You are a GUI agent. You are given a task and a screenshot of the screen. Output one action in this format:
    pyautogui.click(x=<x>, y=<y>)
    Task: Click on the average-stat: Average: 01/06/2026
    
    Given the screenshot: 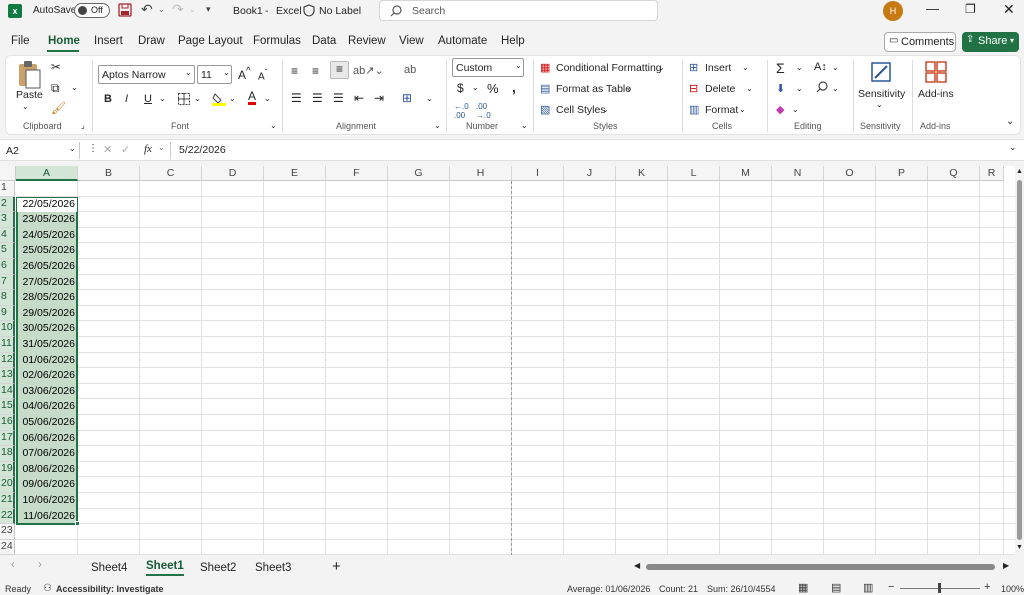 What is the action you would take?
    pyautogui.click(x=608, y=589)
    